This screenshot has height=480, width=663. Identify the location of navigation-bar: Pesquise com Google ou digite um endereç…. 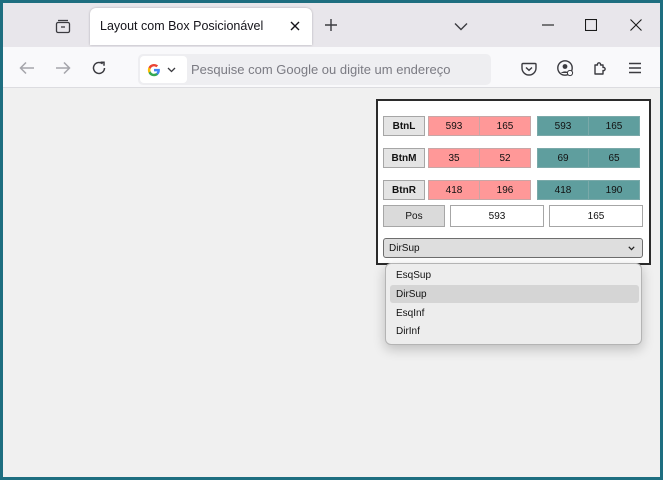
(331, 67).